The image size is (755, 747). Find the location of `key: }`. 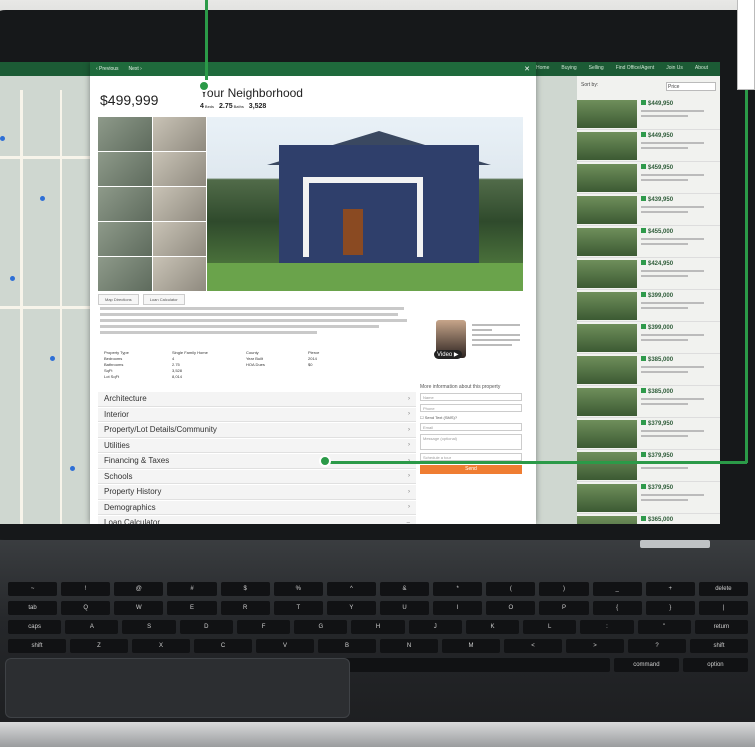

key: } is located at coordinates (670, 608).